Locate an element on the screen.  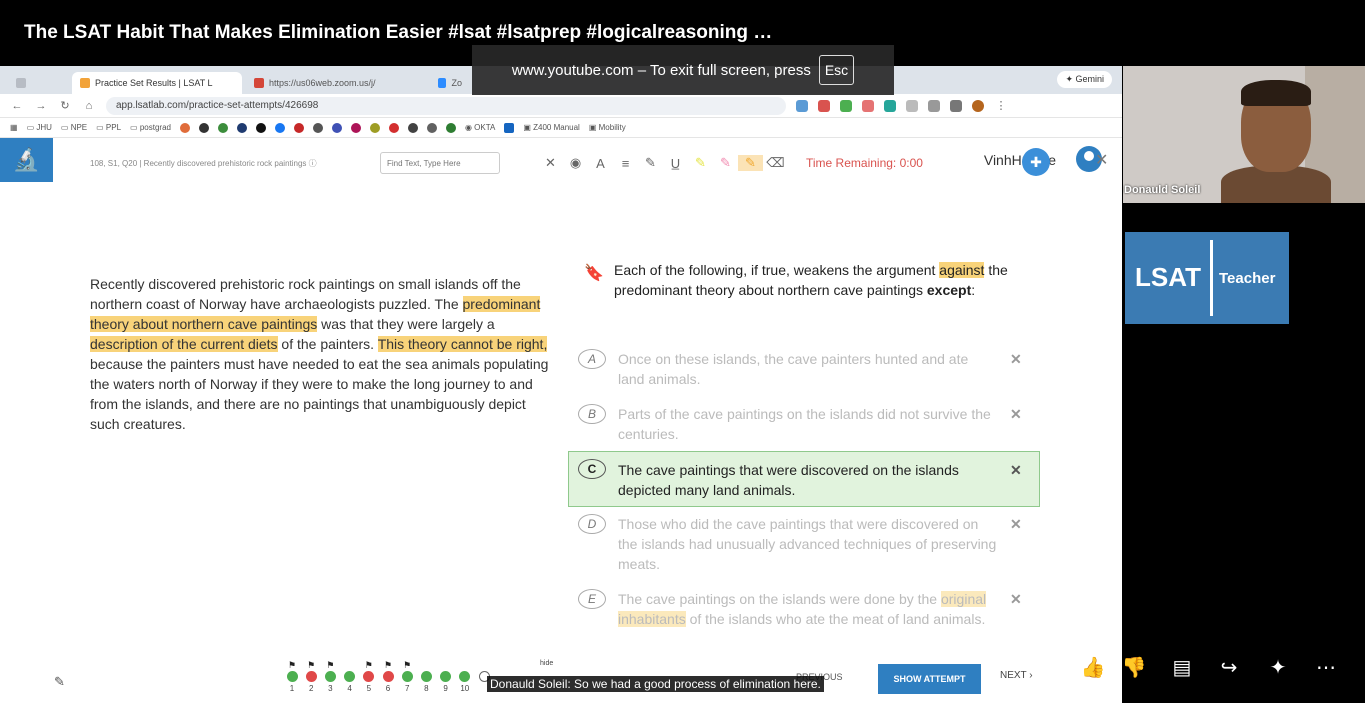
gemini-label: Gemini is located at coordinates (1089, 79).